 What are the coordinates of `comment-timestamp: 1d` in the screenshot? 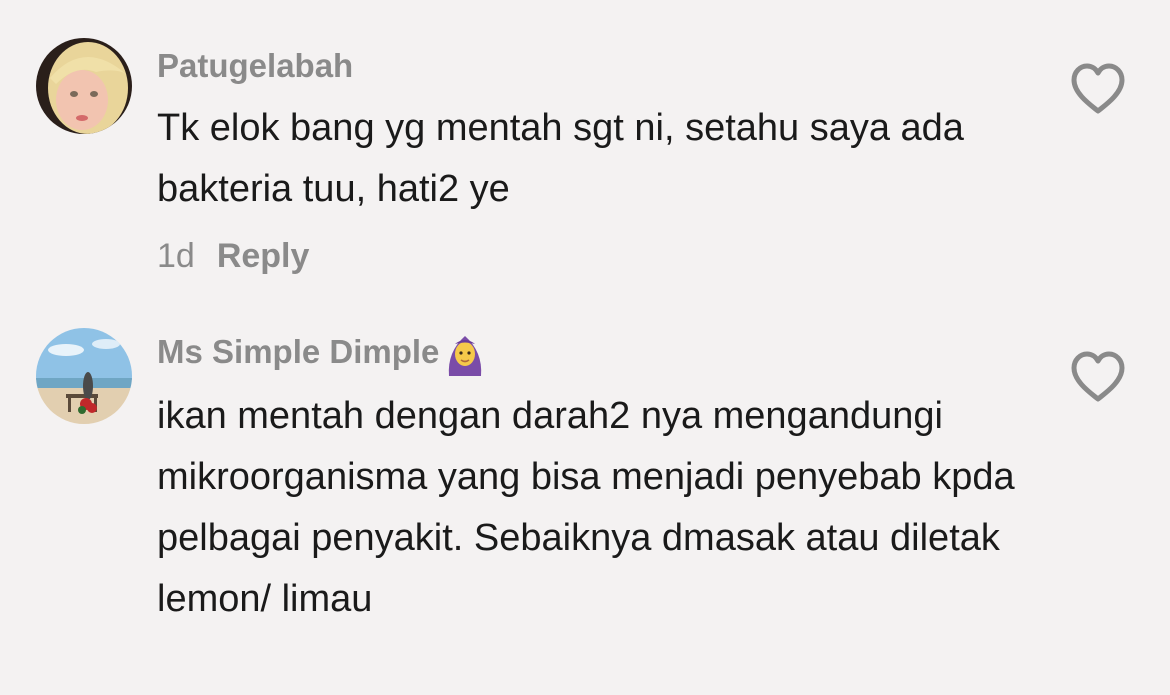 It's located at (176, 256).